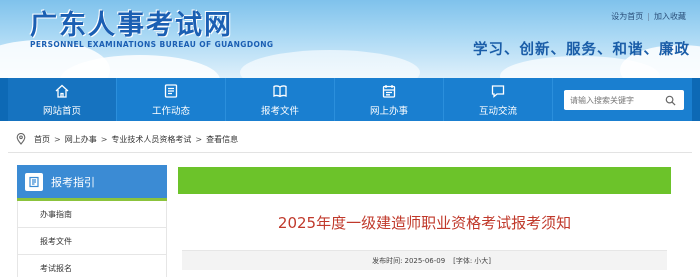 The image size is (700, 277). Describe the element at coordinates (670, 16) in the screenshot. I see `add-favorite-link: 加入收藏` at that location.